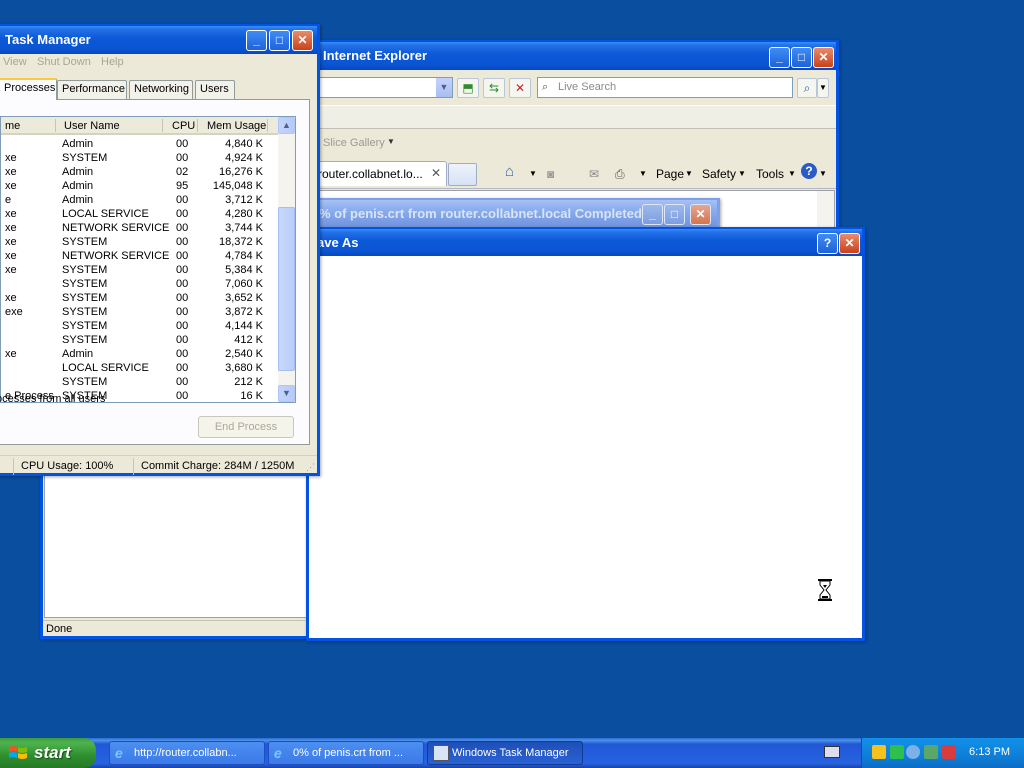  What do you see at coordinates (141, 354) in the screenshot?
I see `table-row: xe Admin 00 2,540 K` at bounding box center [141, 354].